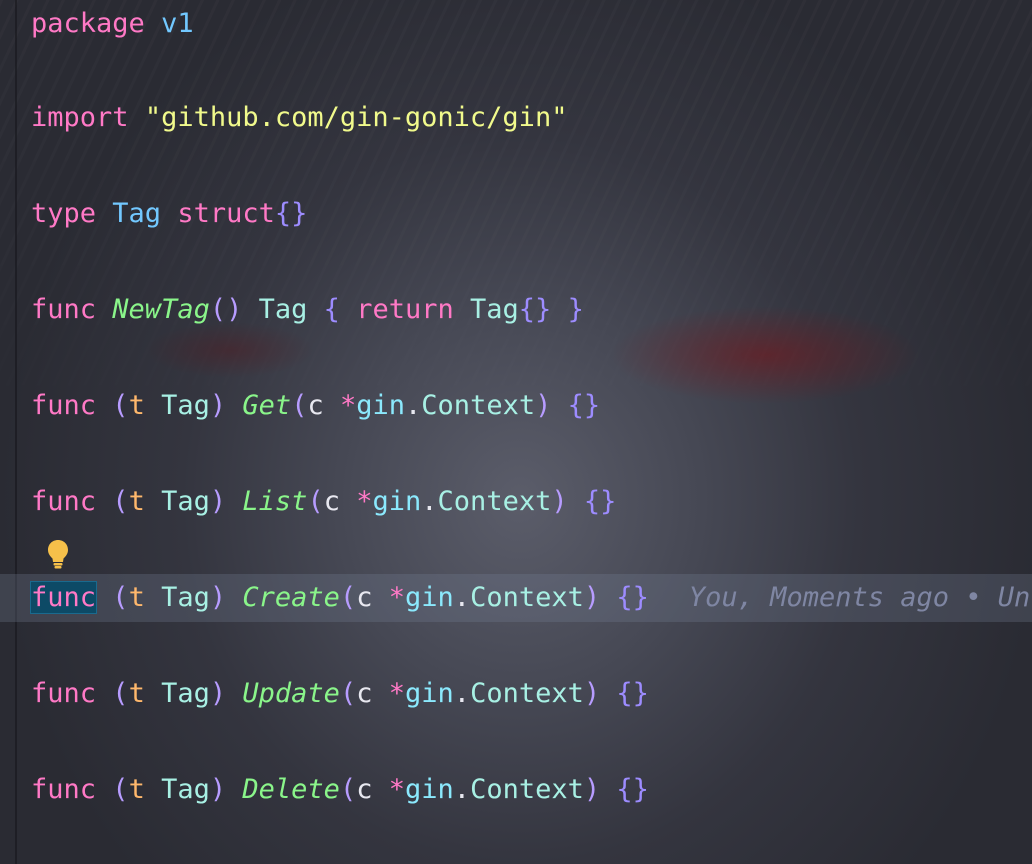 The width and height of the screenshot is (1032, 864). Describe the element at coordinates (177, 23) in the screenshot. I see `package-name: v1` at that location.